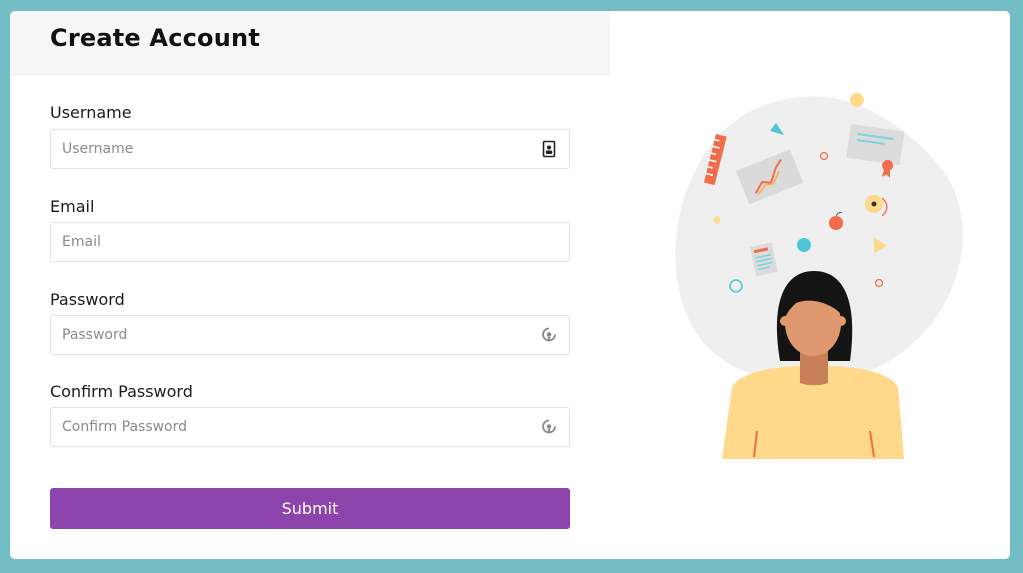 The image size is (1023, 573). I want to click on email-field, so click(310, 242).